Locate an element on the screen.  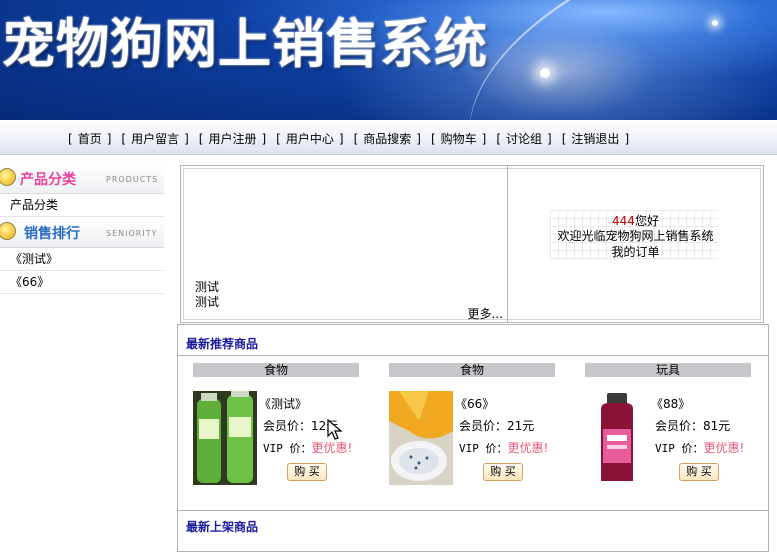
product-category: 玩具 is located at coordinates (668, 370).